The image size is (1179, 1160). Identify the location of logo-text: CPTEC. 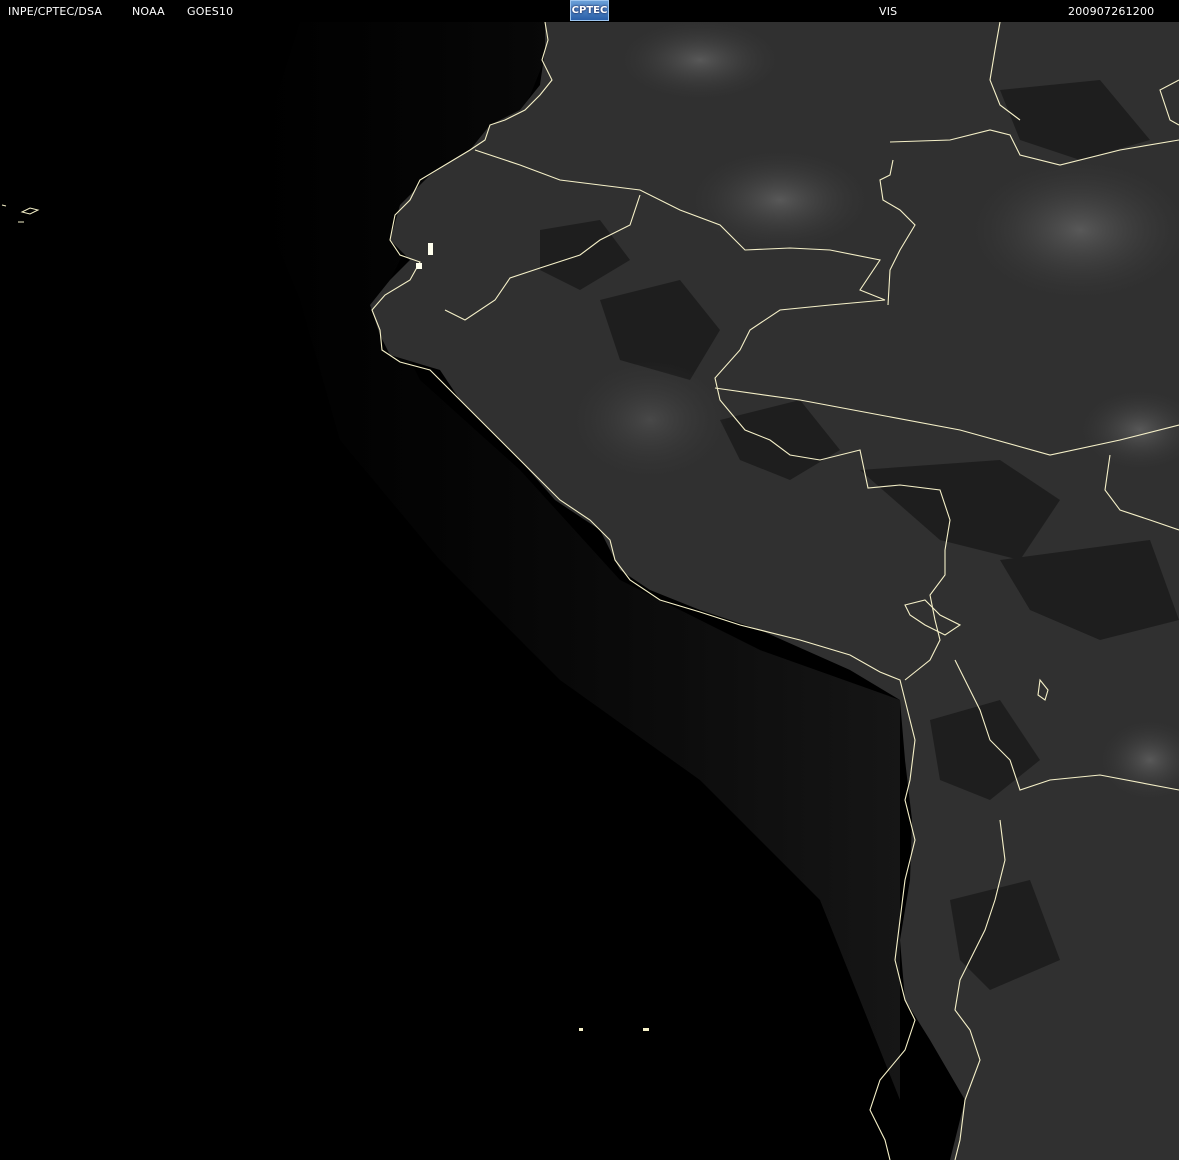
(589, 10).